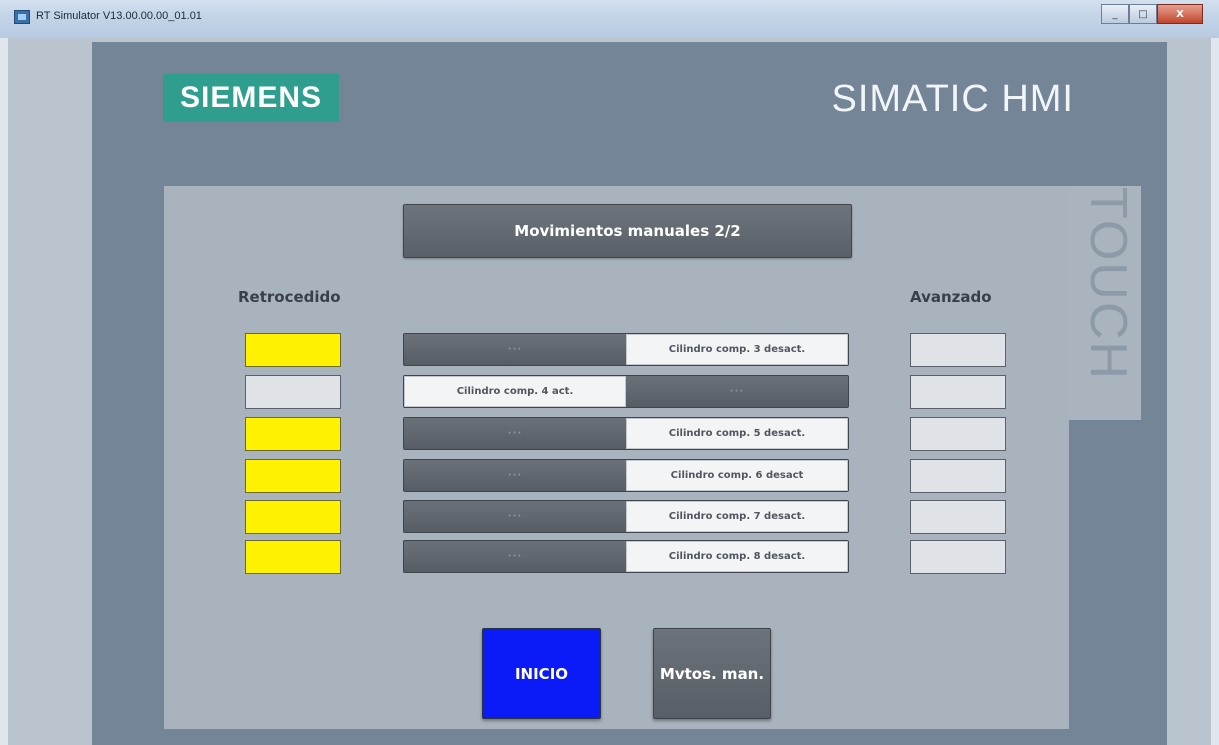 The width and height of the screenshot is (1219, 745). I want to click on inicio-button: INICIO, so click(541, 673).